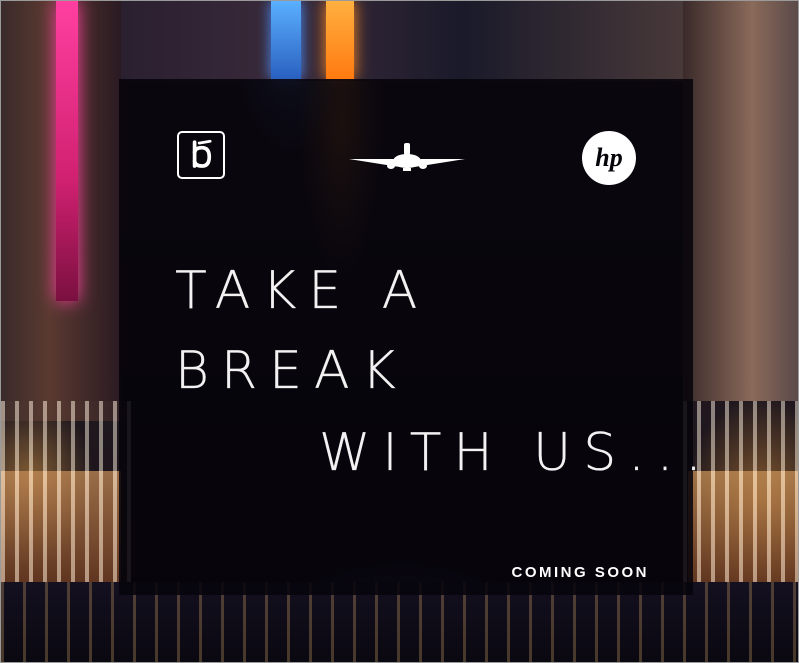 This screenshot has height=663, width=799. I want to click on headline-line-1: TAKE A, so click(302, 291).